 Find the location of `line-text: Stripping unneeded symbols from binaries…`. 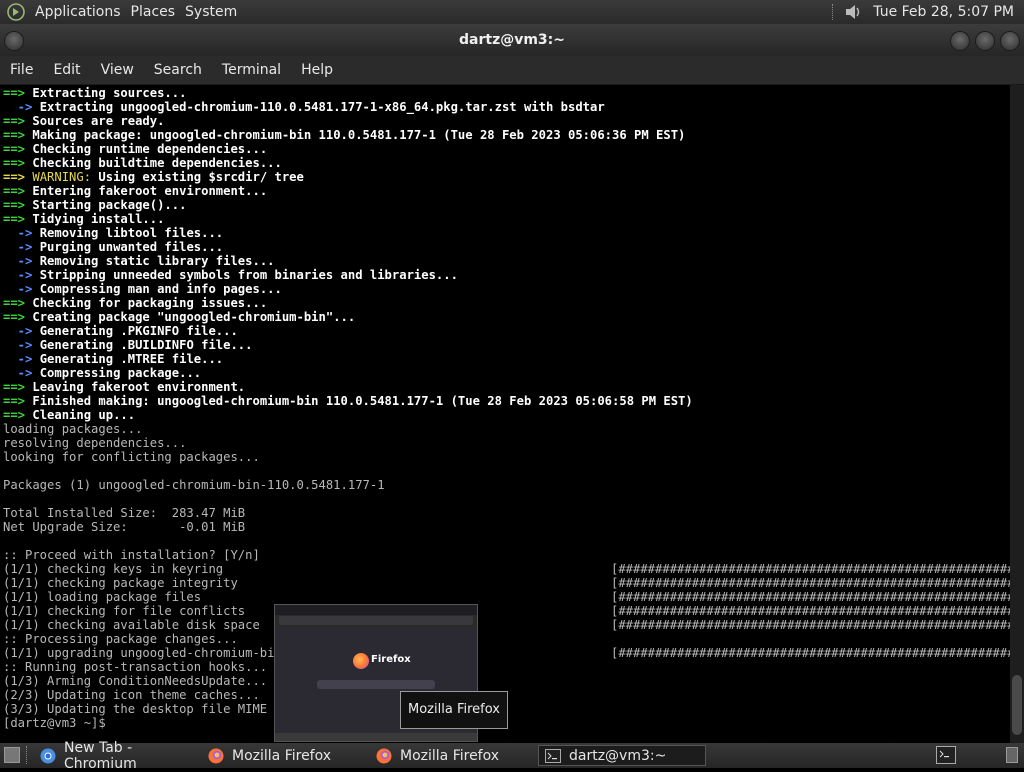

line-text: Stripping unneeded symbols from binaries… is located at coordinates (245, 275).